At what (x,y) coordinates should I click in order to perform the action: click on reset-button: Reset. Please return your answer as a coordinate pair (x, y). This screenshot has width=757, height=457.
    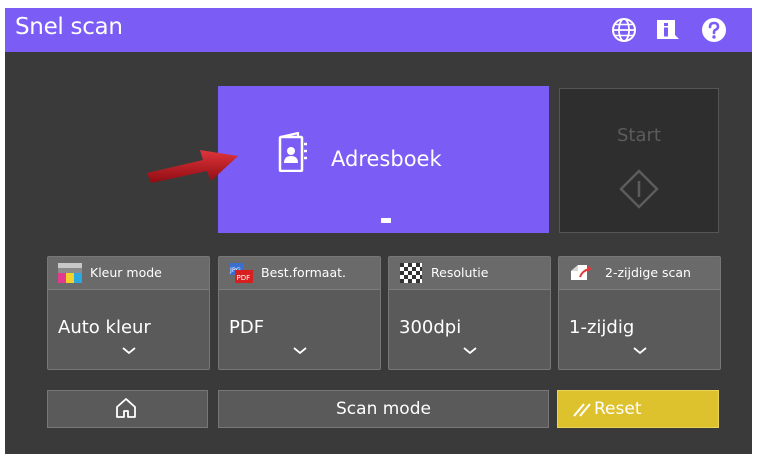
    Looking at the image, I should click on (638, 409).